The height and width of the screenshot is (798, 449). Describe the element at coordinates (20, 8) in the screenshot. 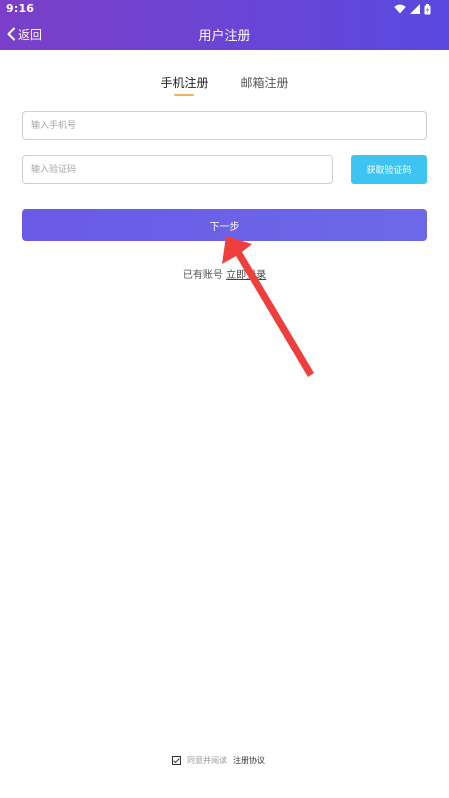

I see `status-time: 9:16` at that location.